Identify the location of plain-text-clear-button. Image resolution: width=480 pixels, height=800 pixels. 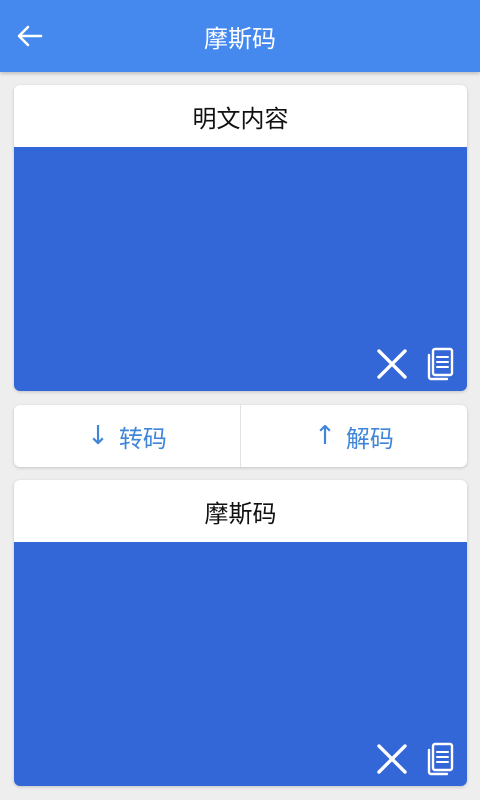
(392, 364).